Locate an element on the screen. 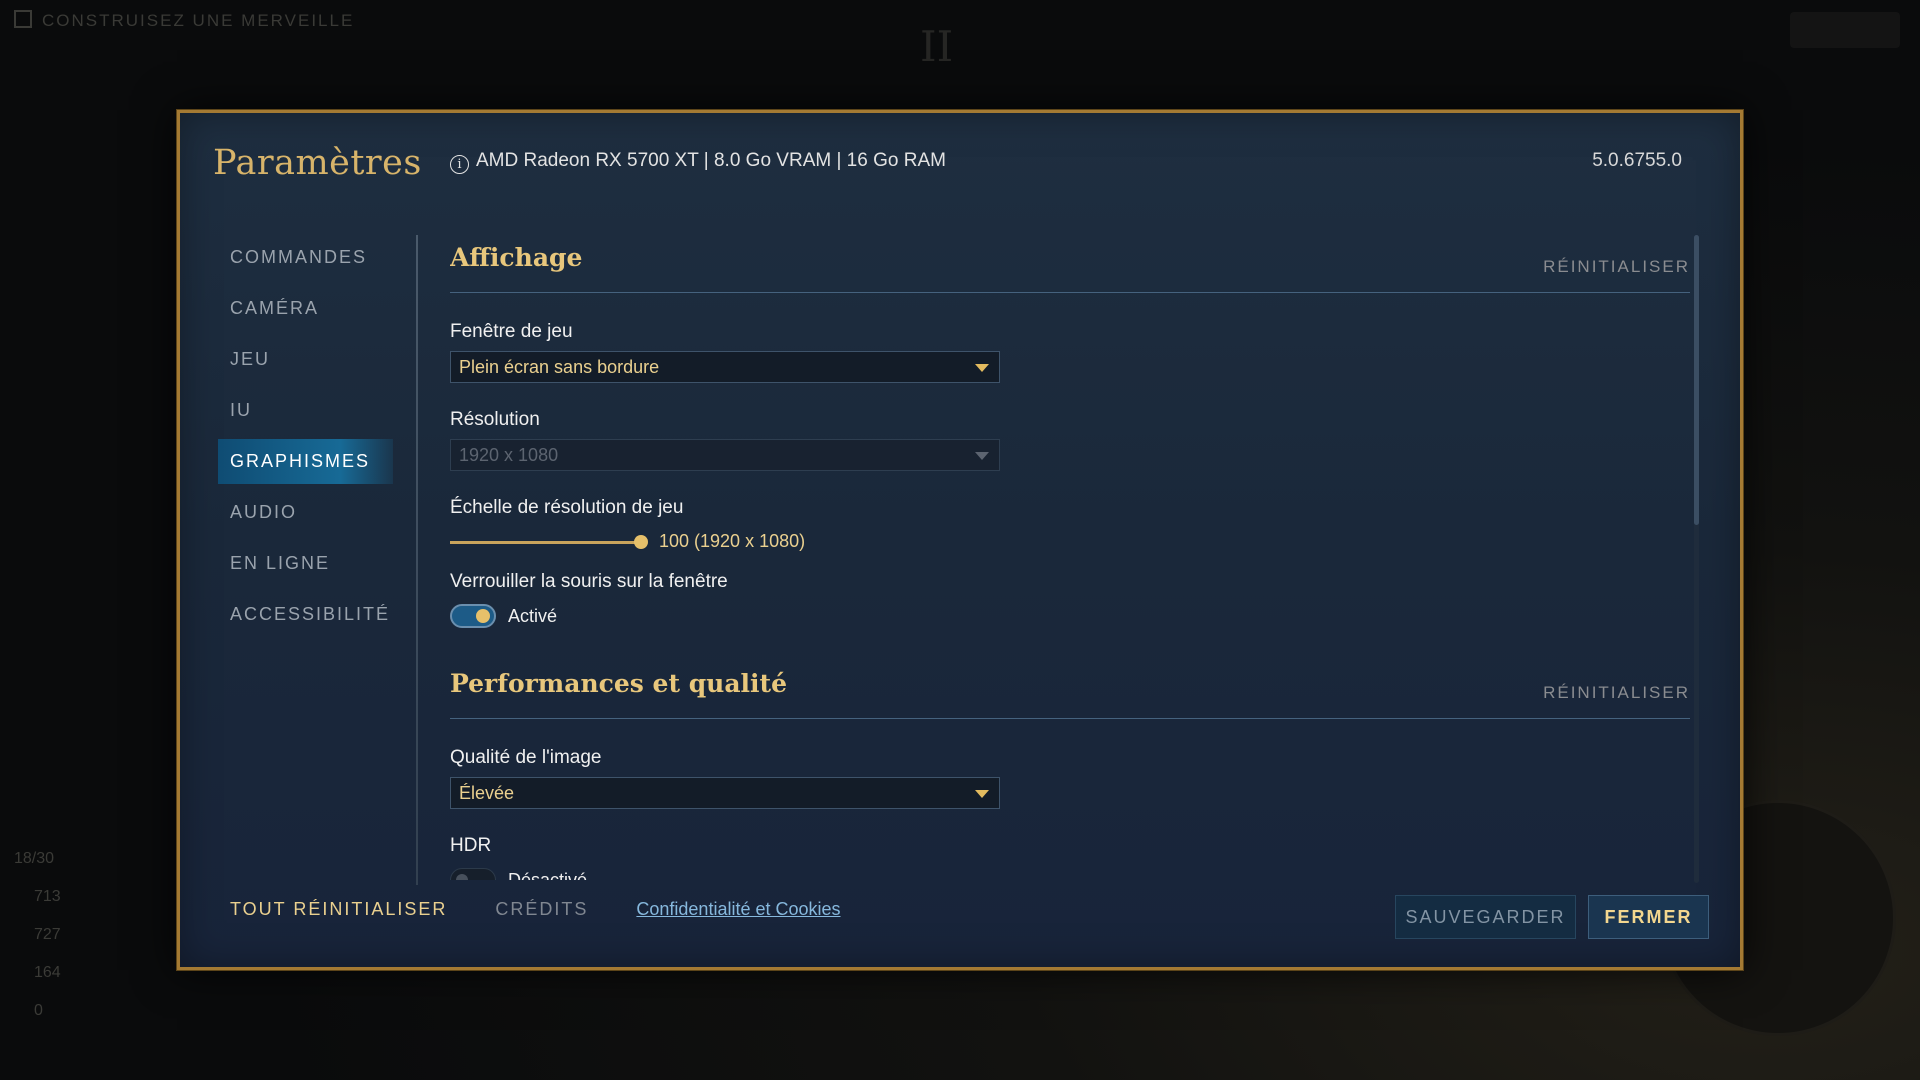 The height and width of the screenshot is (1080, 1920). background-era-numeral: II is located at coordinates (937, 46).